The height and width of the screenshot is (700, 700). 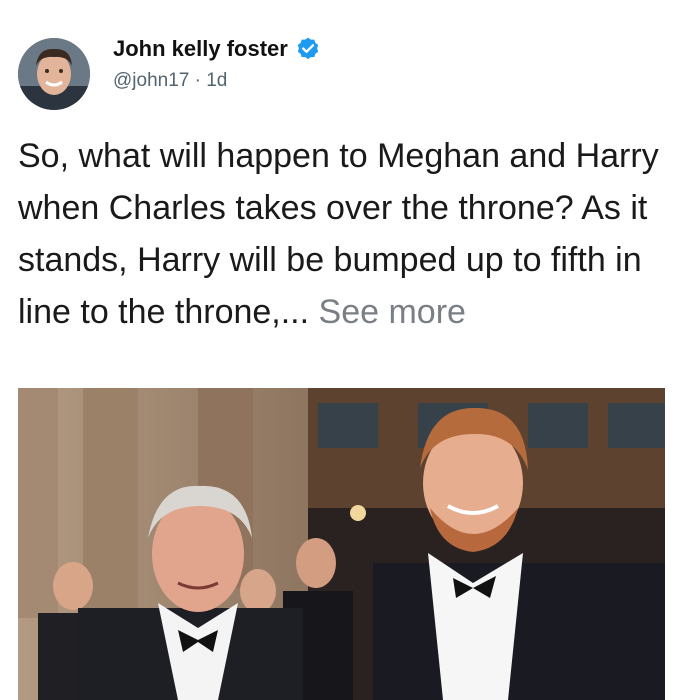 I want to click on verified-badge-icon, so click(x=308, y=49).